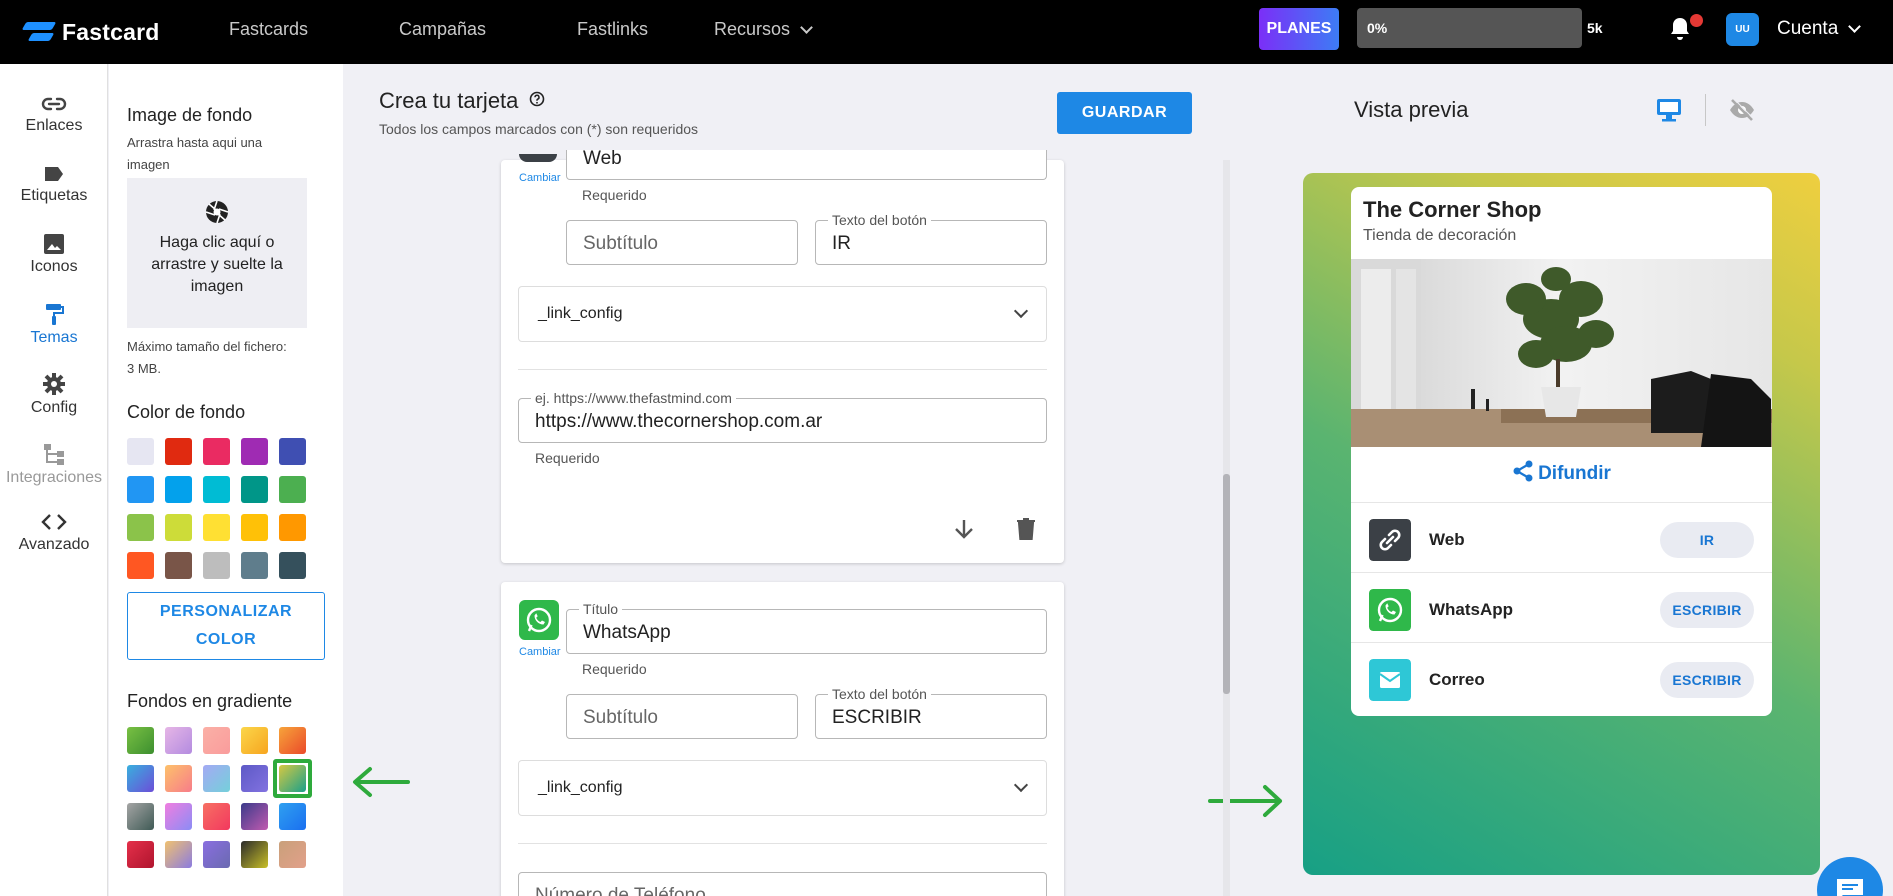 Image resolution: width=1893 pixels, height=896 pixels. Describe the element at coordinates (217, 264) in the screenshot. I see `dropzone-line2: arrastre y suelte la` at that location.